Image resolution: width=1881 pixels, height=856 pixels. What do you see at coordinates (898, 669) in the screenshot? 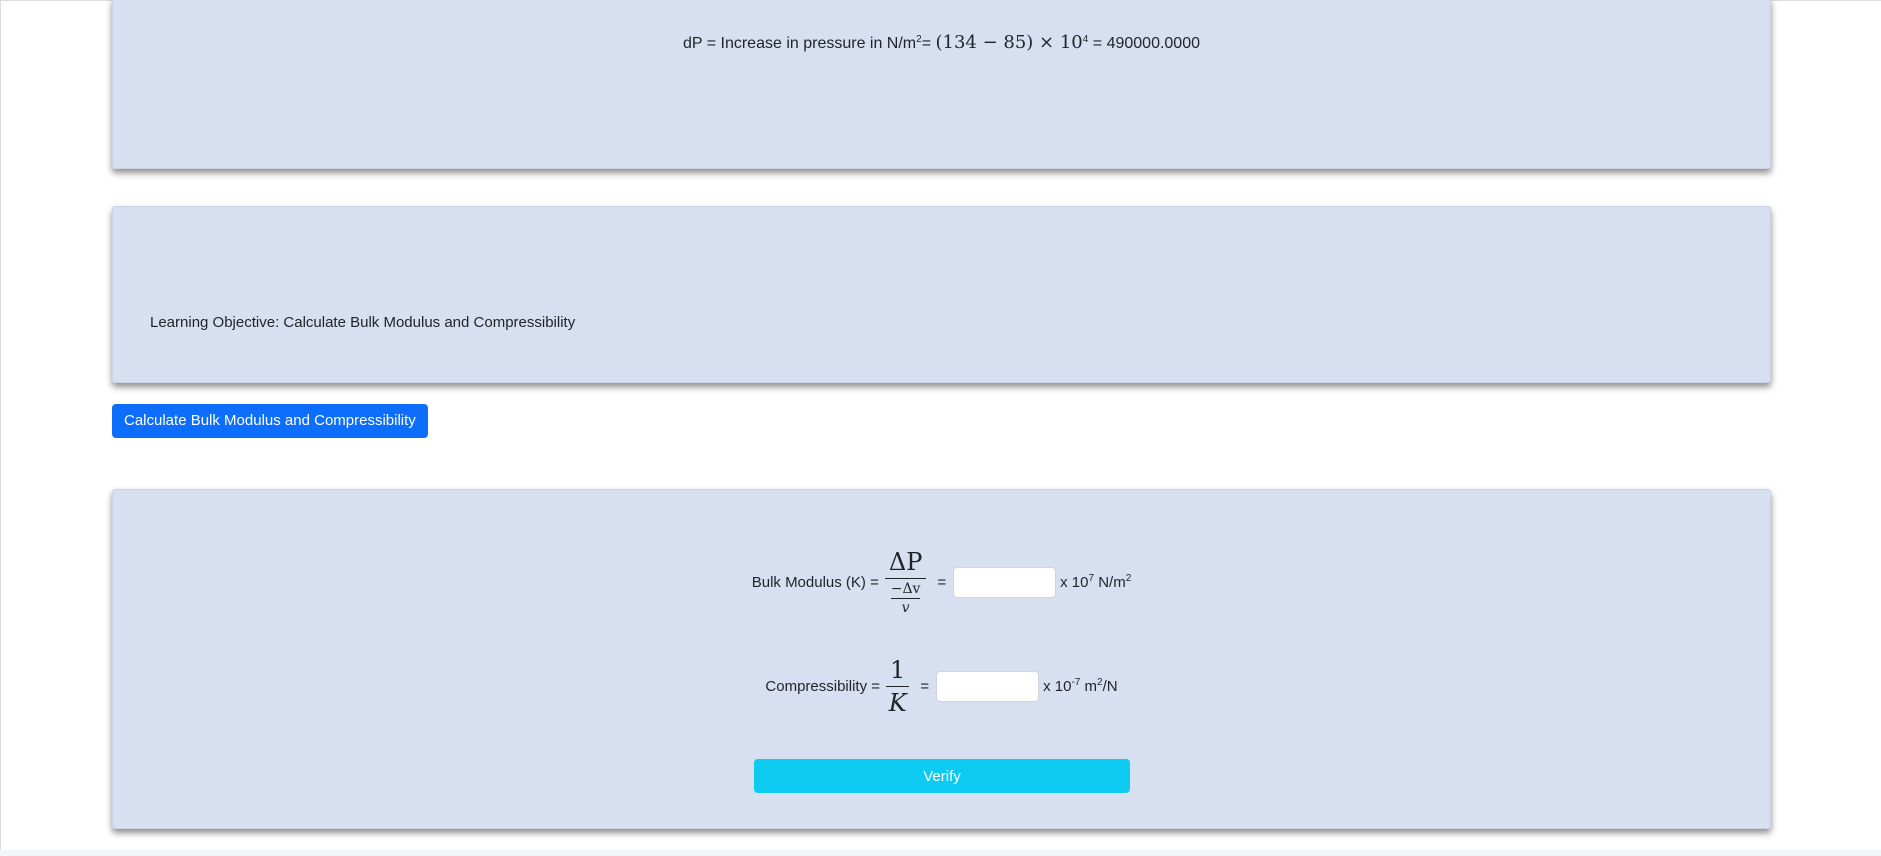
I see `compressibility-numerator: 1` at bounding box center [898, 669].